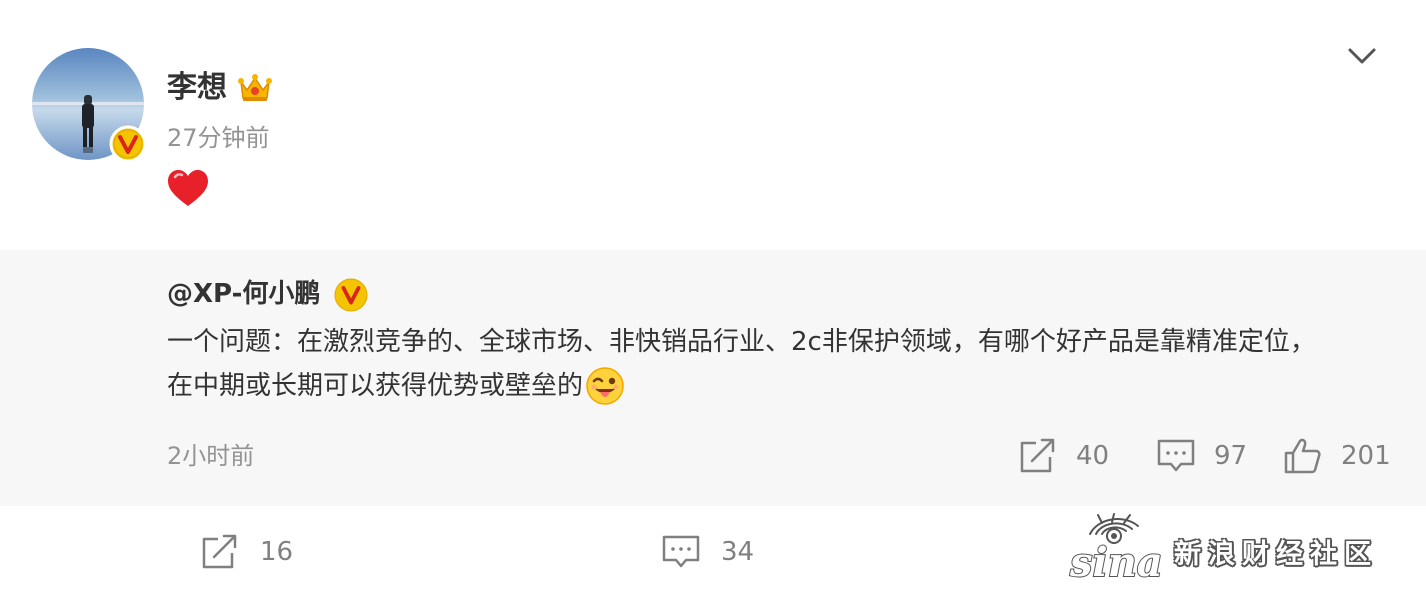 The height and width of the screenshot is (598, 1426). Describe the element at coordinates (255, 87) in the screenshot. I see `crown-vip-icon` at that location.